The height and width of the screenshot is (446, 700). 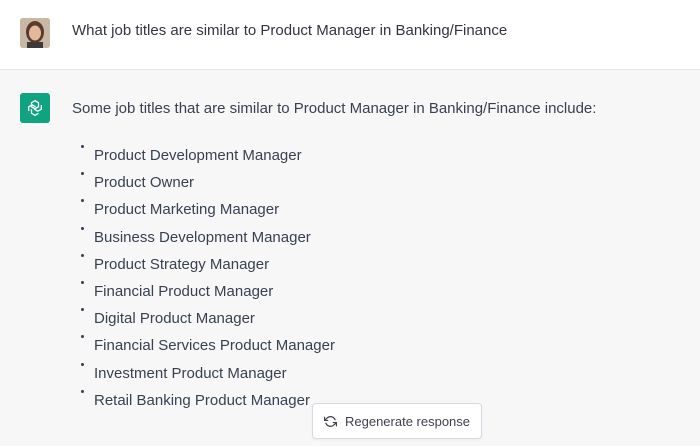 I want to click on list-item-label: Business Development Manager, so click(x=202, y=237).